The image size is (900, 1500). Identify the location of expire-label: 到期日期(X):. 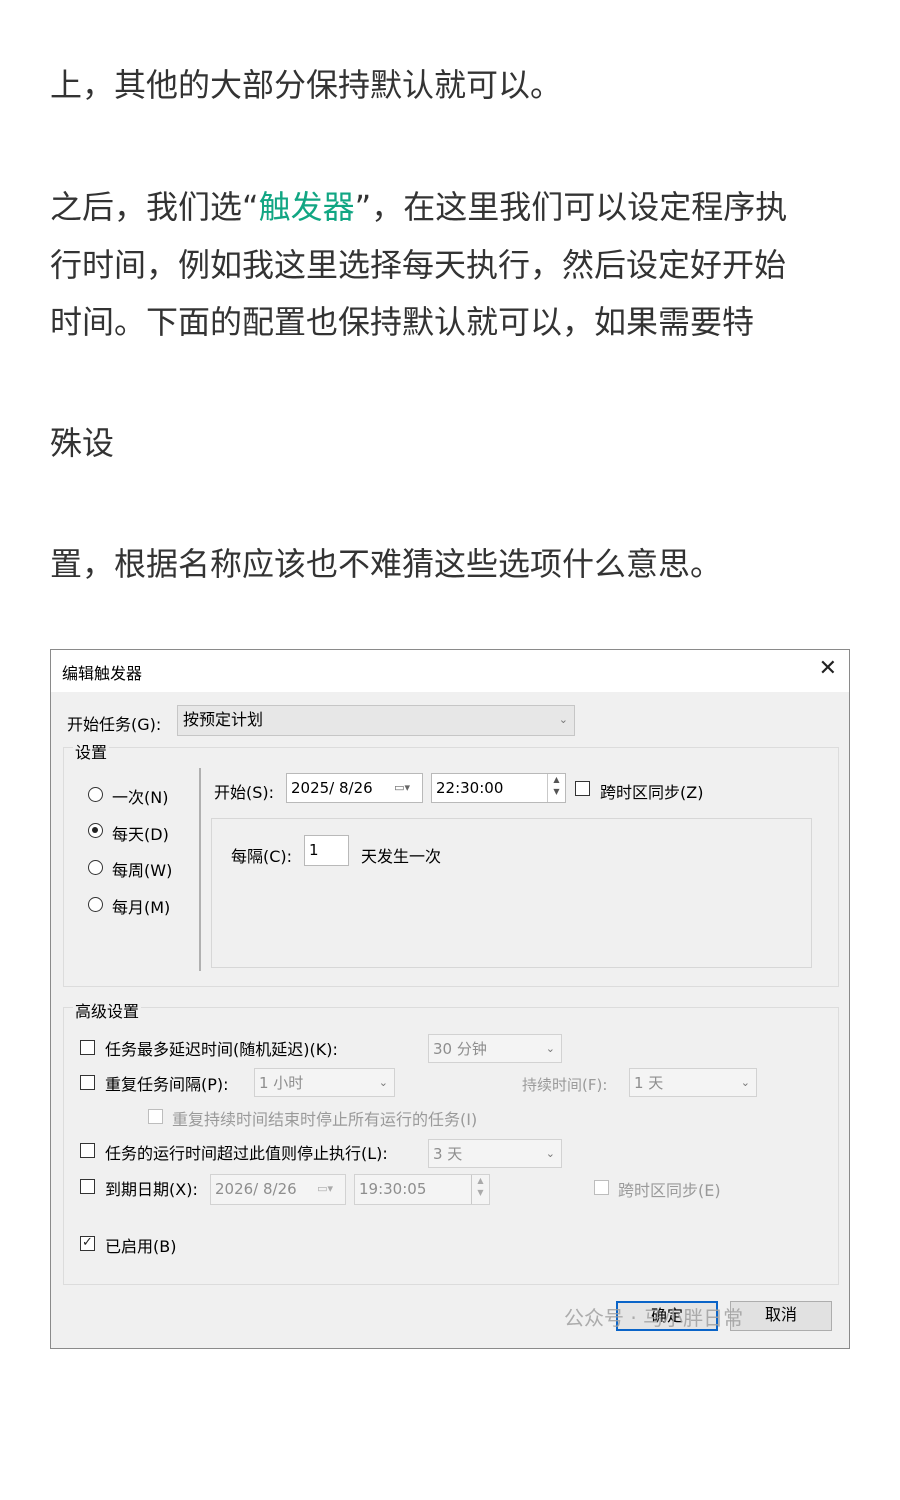
(151, 1189).